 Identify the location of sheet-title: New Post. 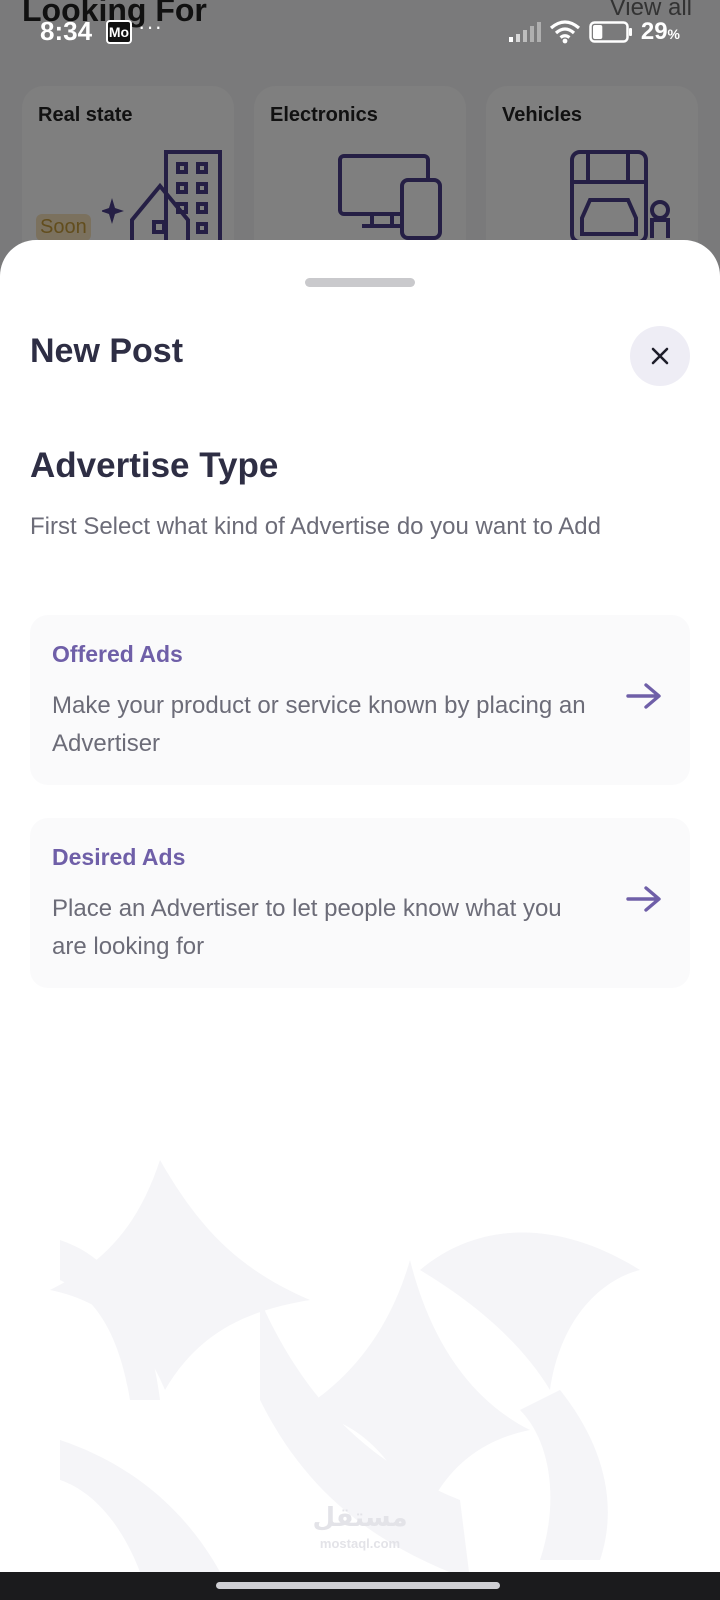
(107, 351).